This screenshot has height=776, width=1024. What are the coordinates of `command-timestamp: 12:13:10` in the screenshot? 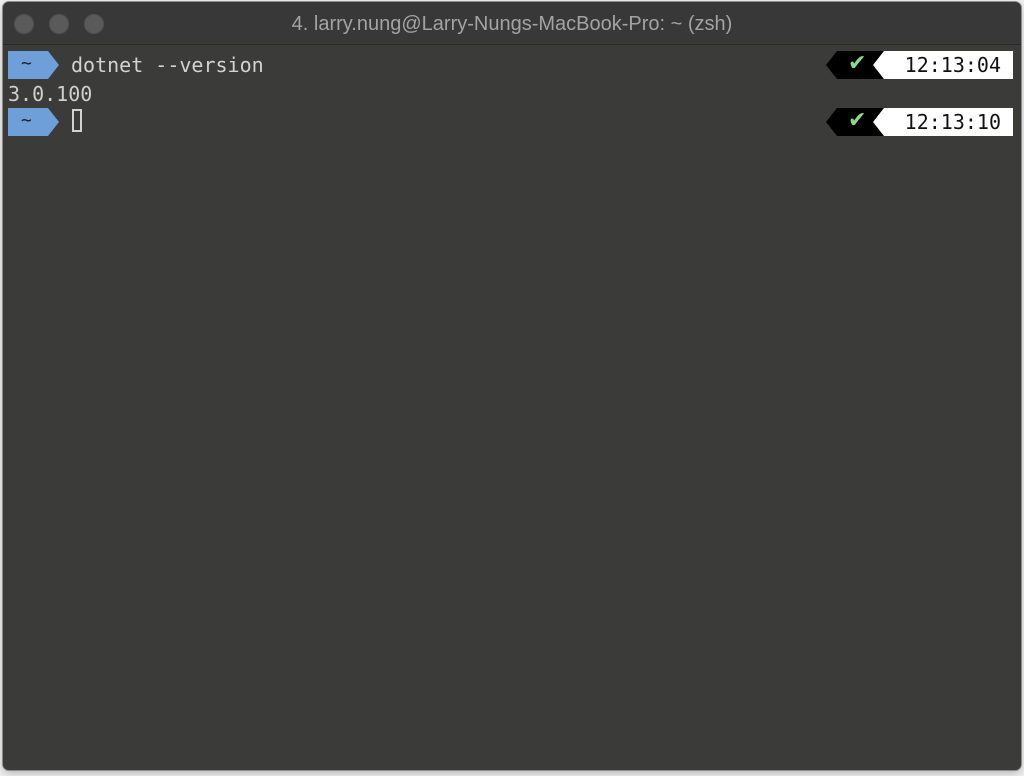 It's located at (952, 122).